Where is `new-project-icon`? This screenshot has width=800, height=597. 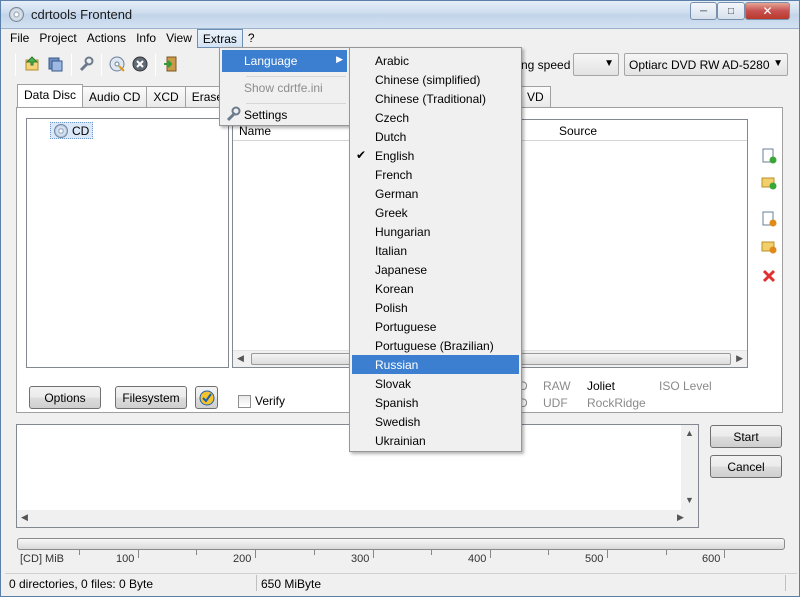
new-project-icon is located at coordinates (32, 64).